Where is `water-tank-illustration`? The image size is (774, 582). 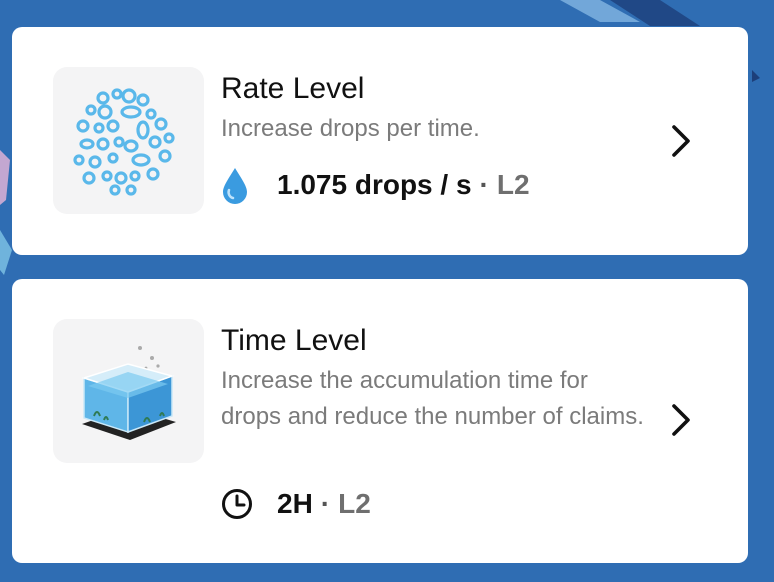
water-tank-illustration is located at coordinates (128, 393).